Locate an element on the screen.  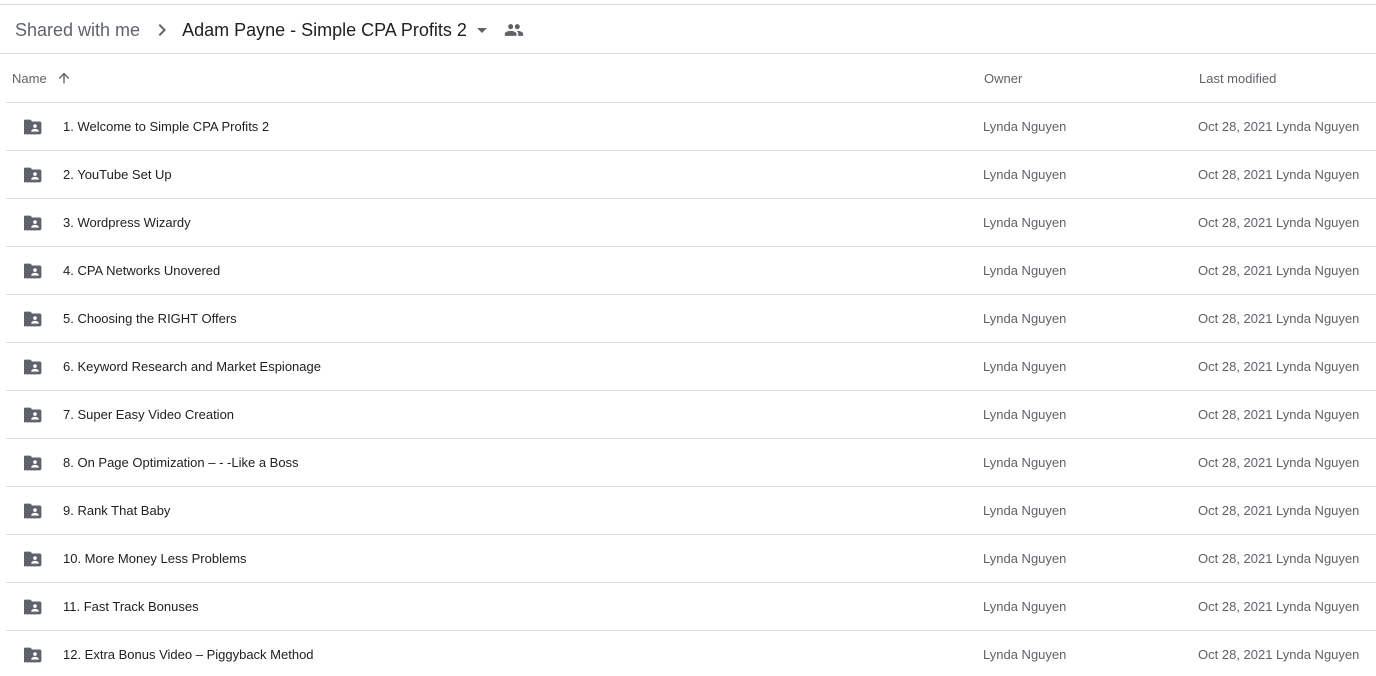
folder-name: 10. More Money Less Problems is located at coordinates (155, 558).